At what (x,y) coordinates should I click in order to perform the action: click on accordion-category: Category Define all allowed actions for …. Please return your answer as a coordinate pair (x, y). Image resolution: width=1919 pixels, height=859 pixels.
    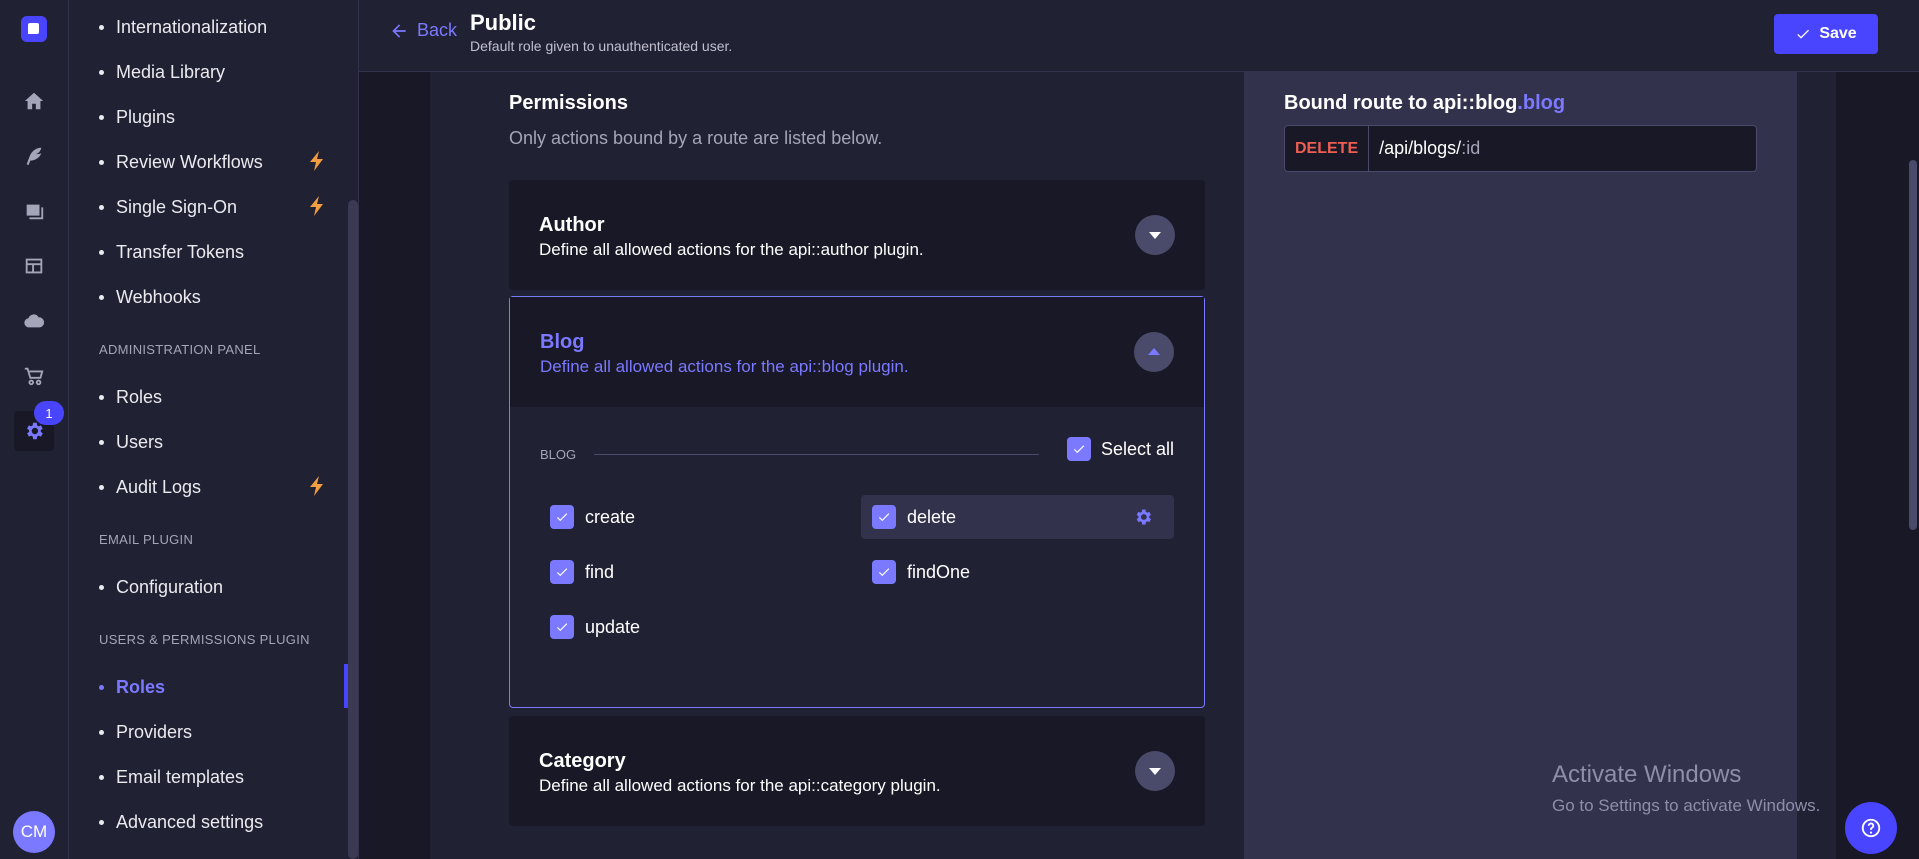
    Looking at the image, I should click on (857, 771).